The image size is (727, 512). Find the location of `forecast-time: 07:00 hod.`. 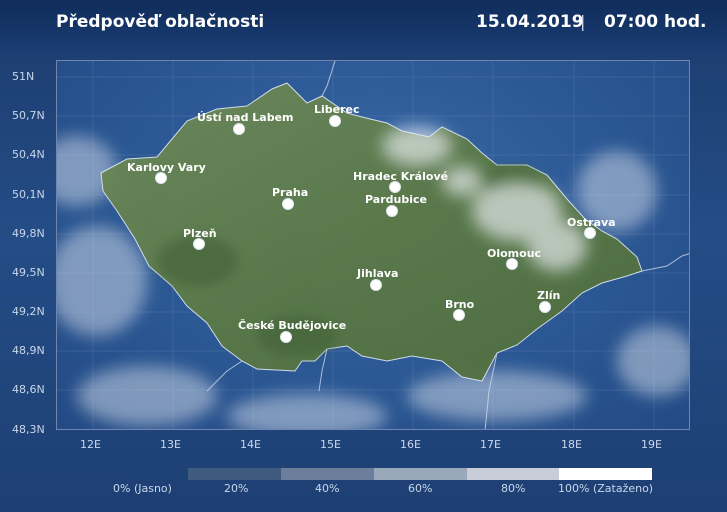

forecast-time: 07:00 hod. is located at coordinates (655, 22).